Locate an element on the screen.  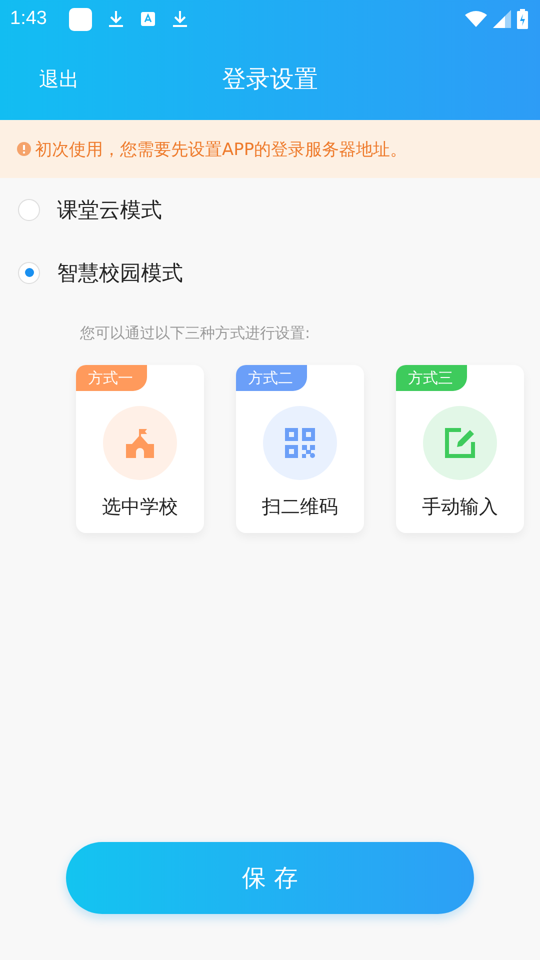
qr-code-icon is located at coordinates (300, 443).